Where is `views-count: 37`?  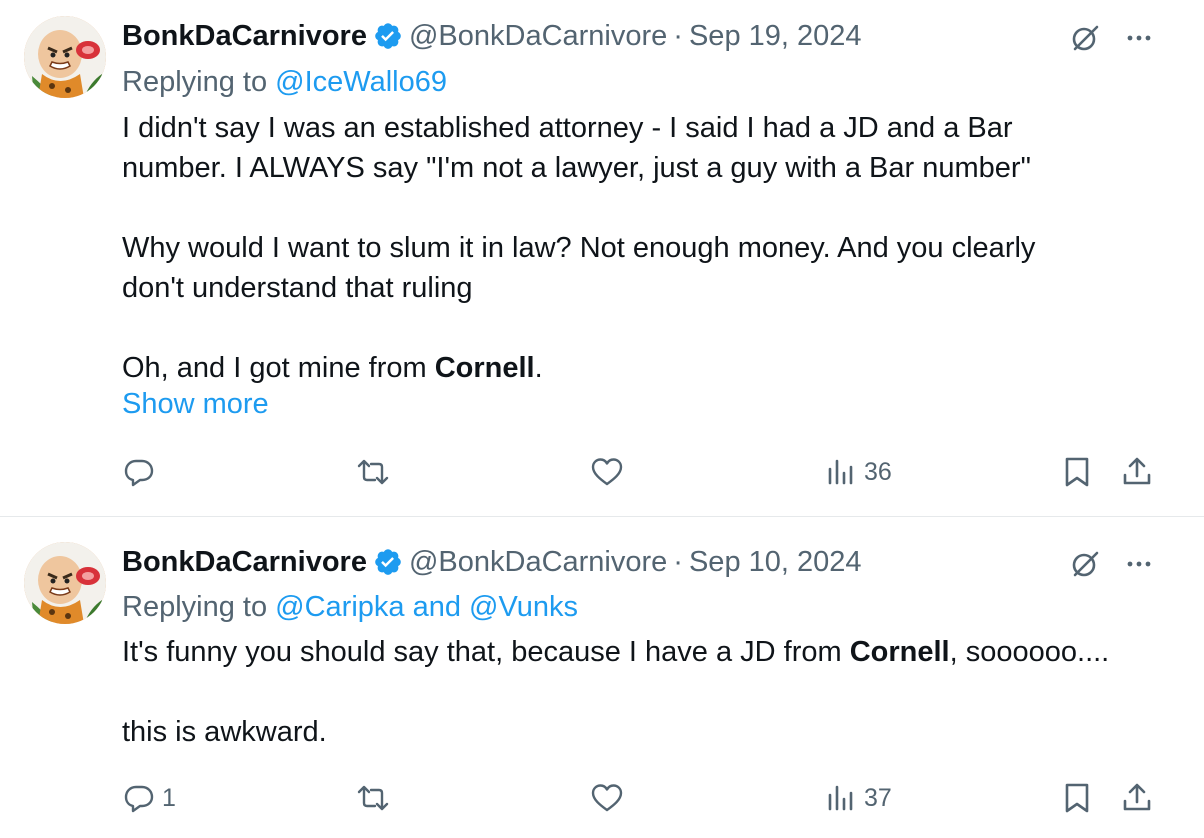 views-count: 37 is located at coordinates (878, 797).